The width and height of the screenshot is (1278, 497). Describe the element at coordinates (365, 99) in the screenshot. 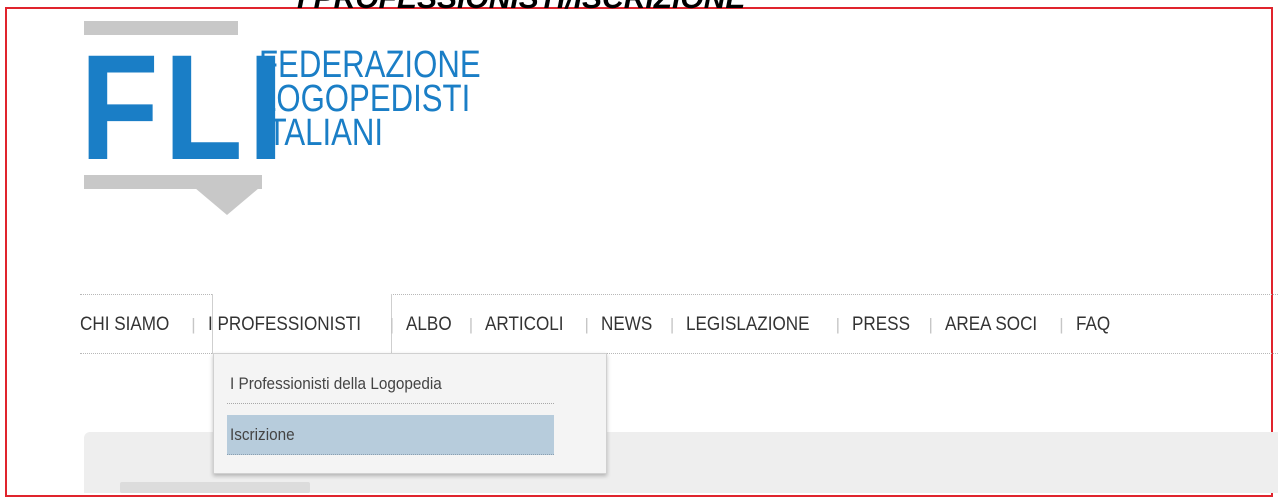

I see `logo-line: LOGOPEDISTI` at that location.